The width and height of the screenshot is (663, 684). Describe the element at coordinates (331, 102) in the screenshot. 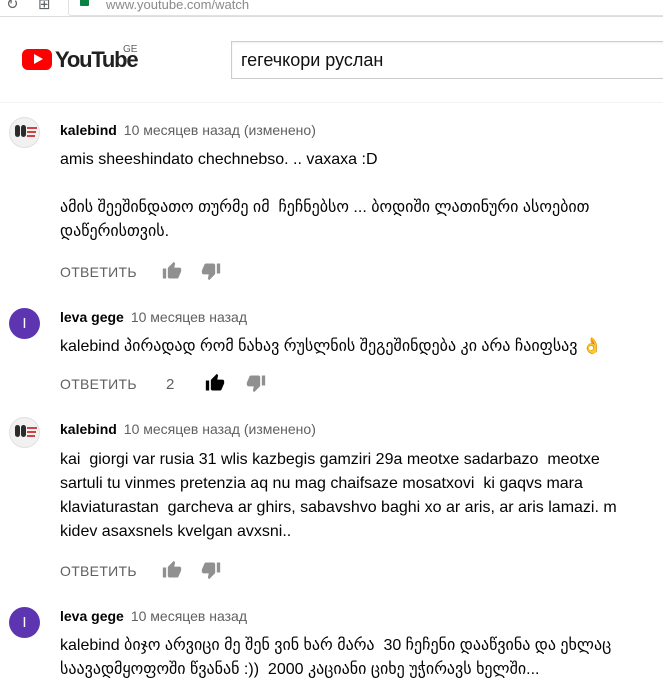

I see `header-divider` at that location.